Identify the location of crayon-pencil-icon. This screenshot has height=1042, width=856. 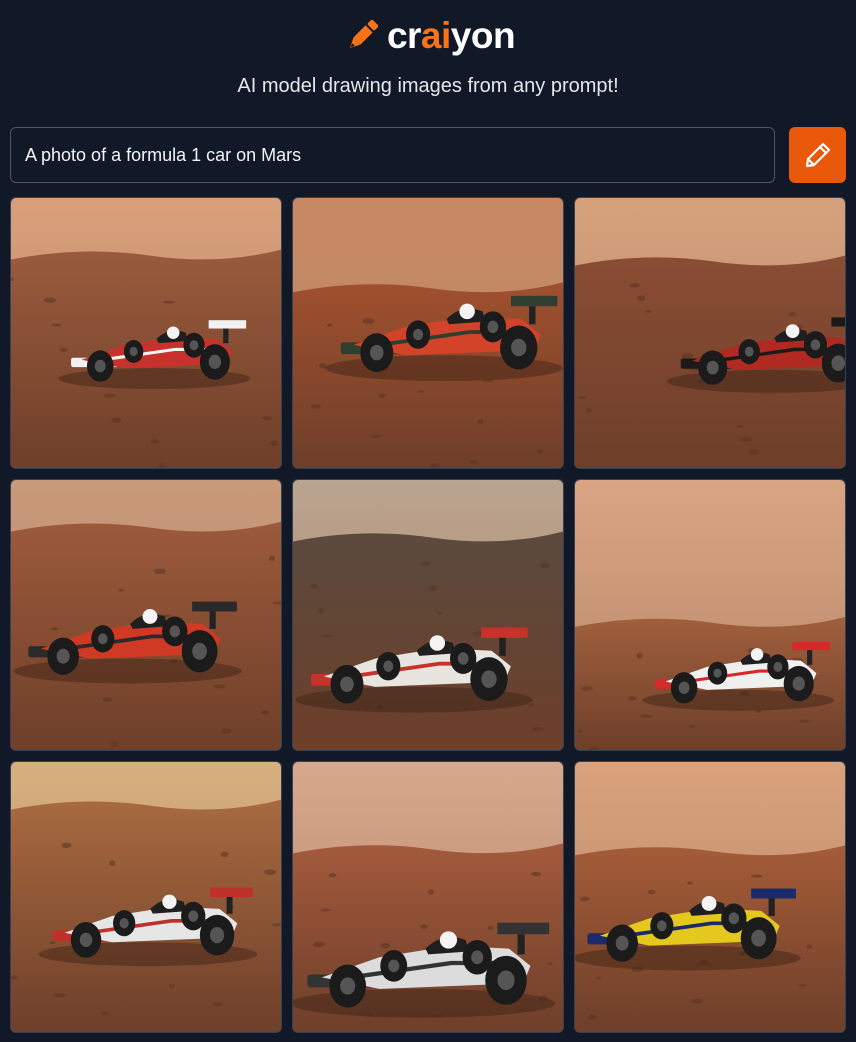
(364, 34).